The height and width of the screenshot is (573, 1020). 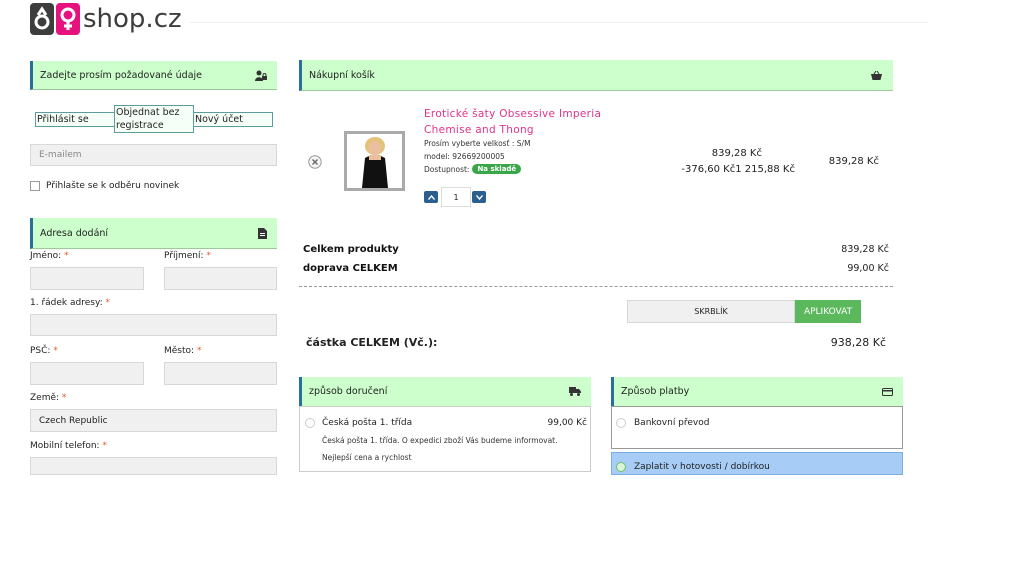 I want to click on tab-new-account: Nový účet, so click(x=233, y=119).